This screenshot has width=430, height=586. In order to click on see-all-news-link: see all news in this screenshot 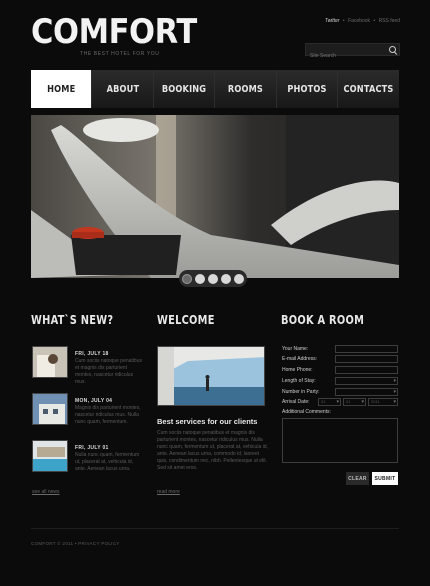, I will do `click(46, 492)`.